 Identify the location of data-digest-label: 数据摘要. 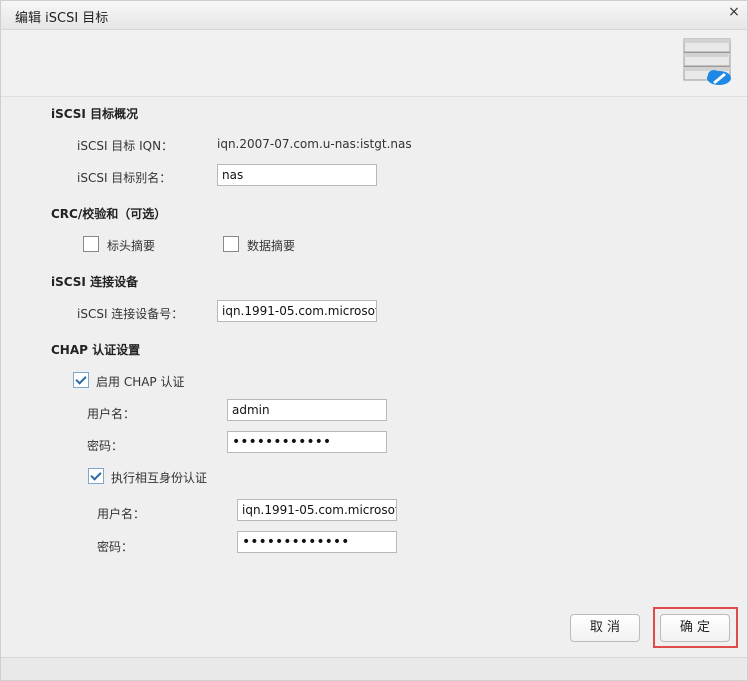
(271, 246).